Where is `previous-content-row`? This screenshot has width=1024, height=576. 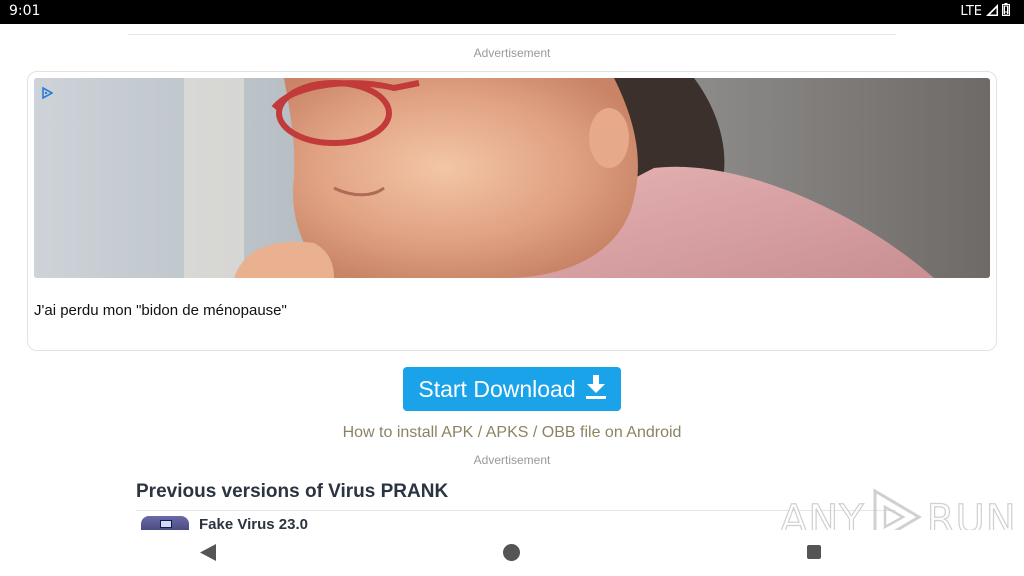
previous-content-row is located at coordinates (512, 29).